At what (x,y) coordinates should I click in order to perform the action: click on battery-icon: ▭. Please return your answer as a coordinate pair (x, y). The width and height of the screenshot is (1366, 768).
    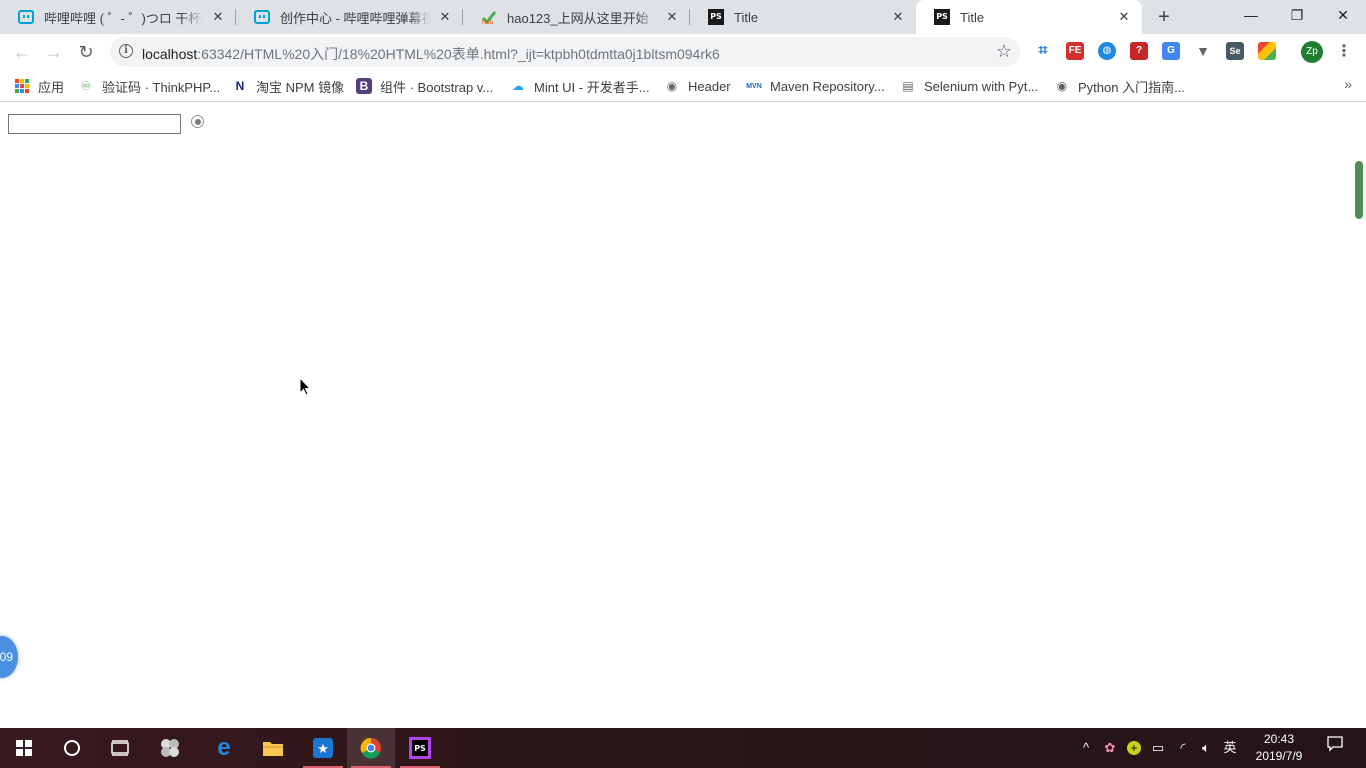
    Looking at the image, I should click on (1158, 748).